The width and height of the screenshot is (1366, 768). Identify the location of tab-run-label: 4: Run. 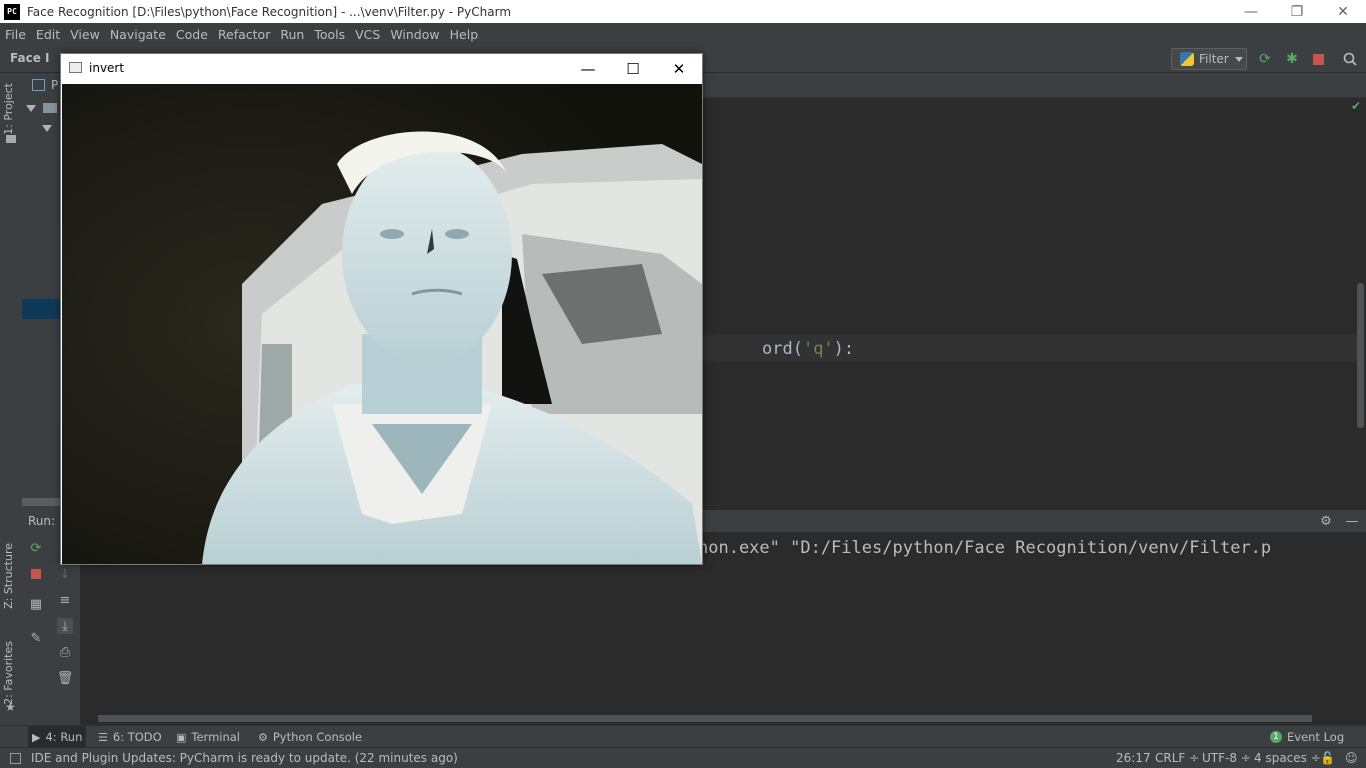
(64, 737).